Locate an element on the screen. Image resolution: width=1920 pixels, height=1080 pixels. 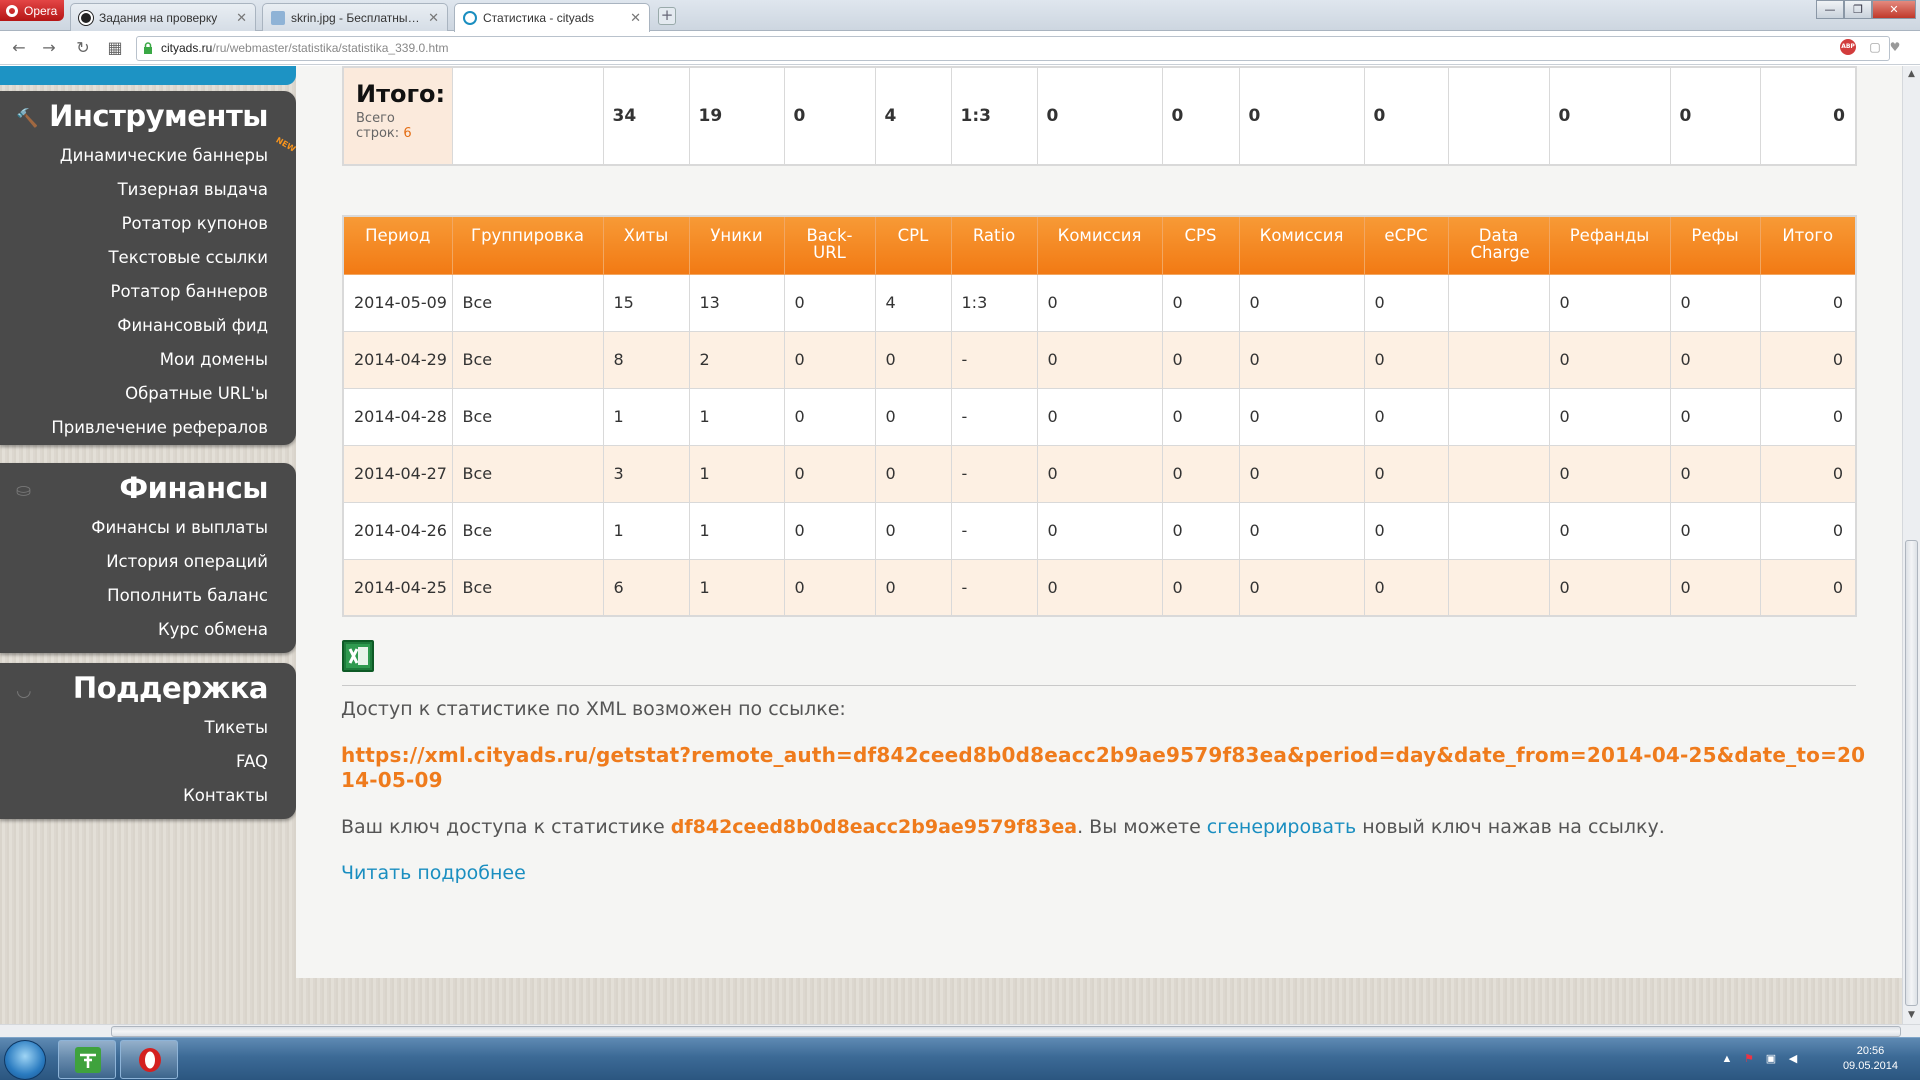
column-header: CPS is located at coordinates (1200, 245).